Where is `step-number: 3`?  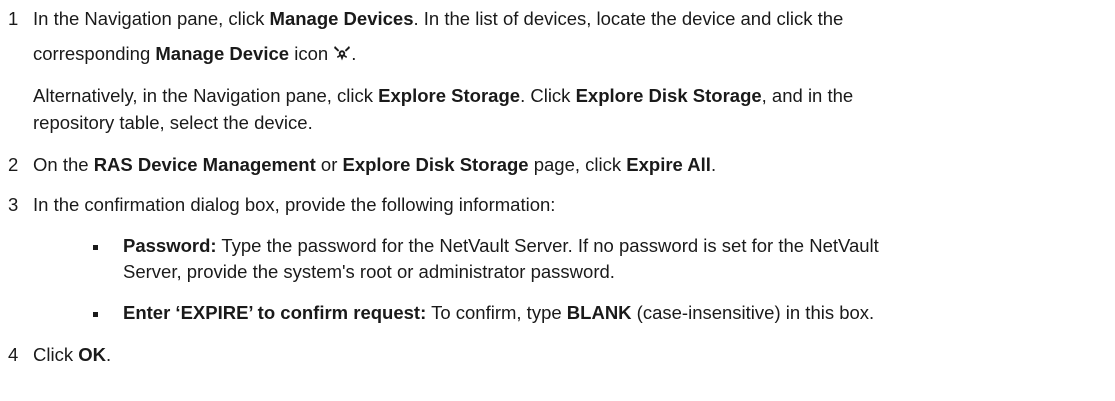 step-number: 3 is located at coordinates (13, 204).